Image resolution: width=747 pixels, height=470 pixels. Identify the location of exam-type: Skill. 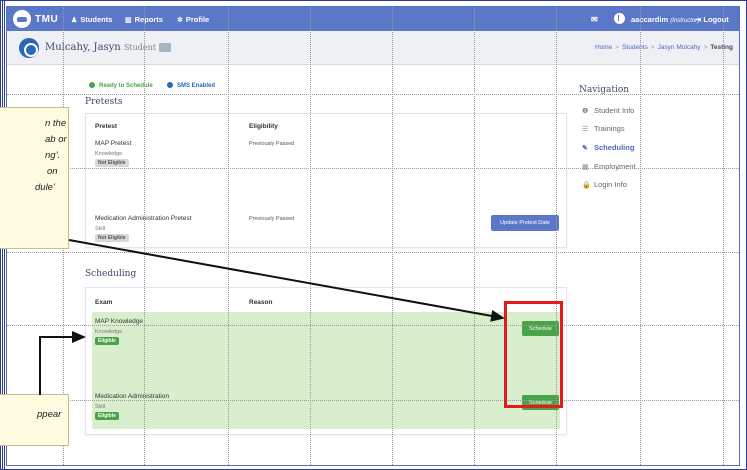
(100, 407).